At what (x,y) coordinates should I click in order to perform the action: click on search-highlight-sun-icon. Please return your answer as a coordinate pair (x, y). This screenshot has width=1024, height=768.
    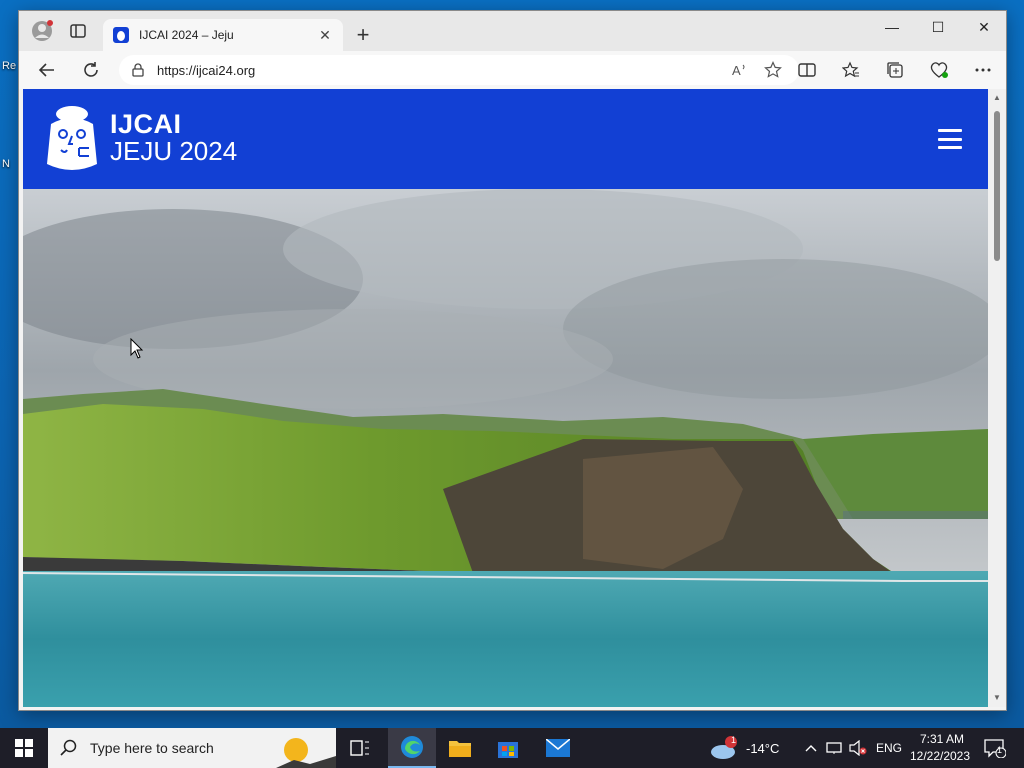
    Looking at the image, I should click on (306, 753).